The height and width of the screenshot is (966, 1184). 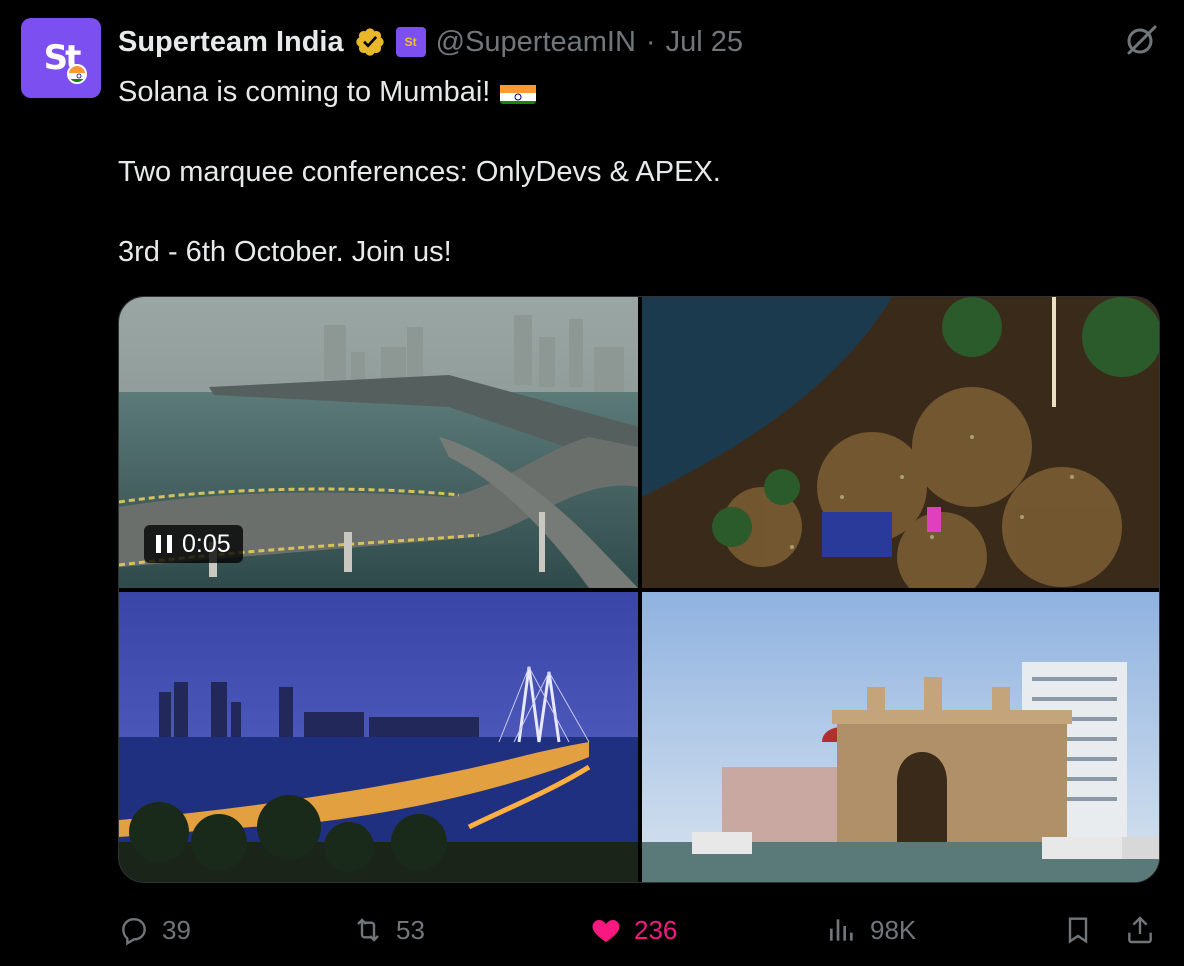 I want to click on views-button: 98K, so click(x=871, y=930).